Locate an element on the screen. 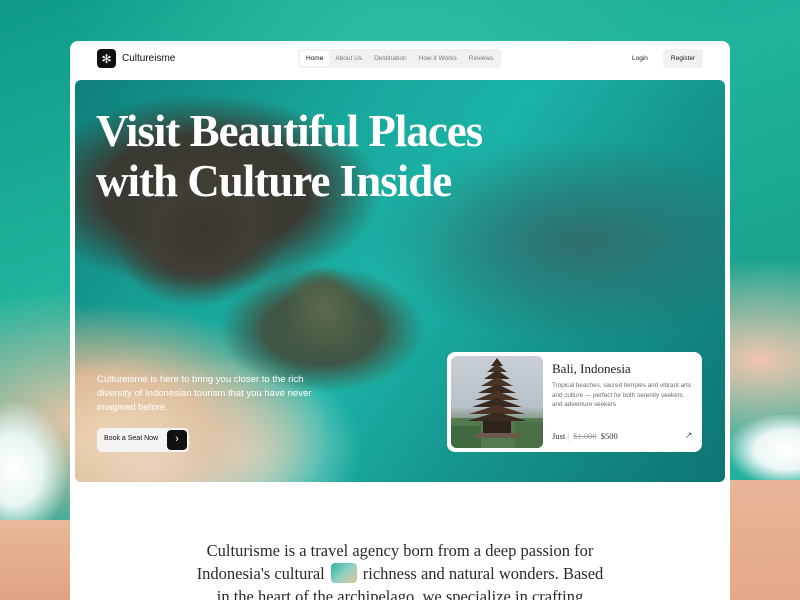 The image size is (800, 600). chevron-right-icon: › is located at coordinates (177, 440).